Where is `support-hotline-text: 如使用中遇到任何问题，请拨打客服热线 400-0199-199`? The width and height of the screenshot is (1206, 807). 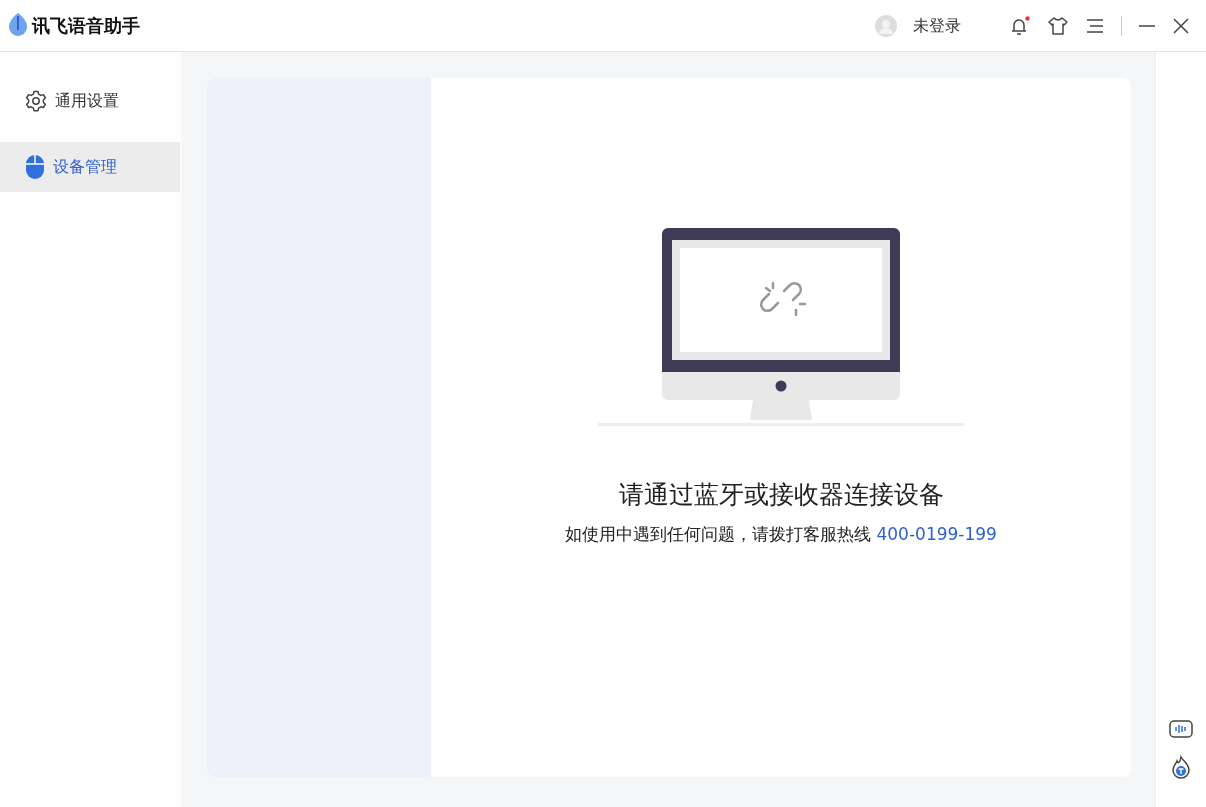
support-hotline-text: 如使用中遇到任何问题，请拨打客服热线 400-0199-199 is located at coordinates (781, 534).